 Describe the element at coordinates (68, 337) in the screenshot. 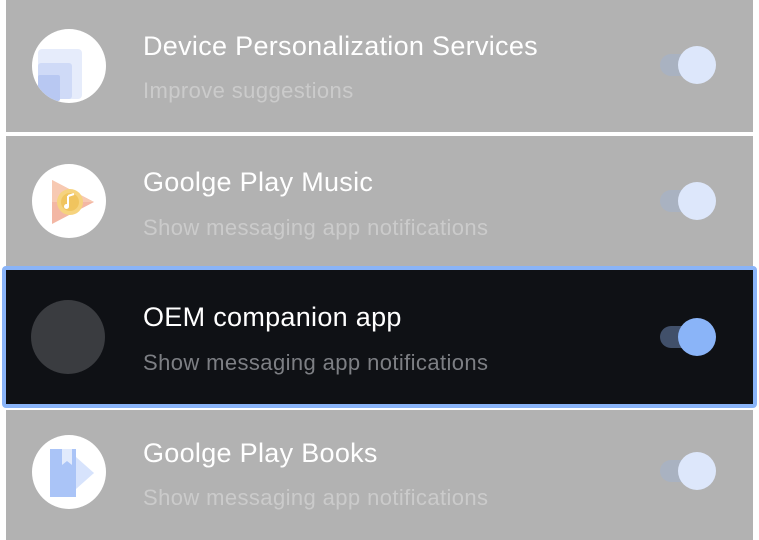

I see `generic-app-icon` at that location.